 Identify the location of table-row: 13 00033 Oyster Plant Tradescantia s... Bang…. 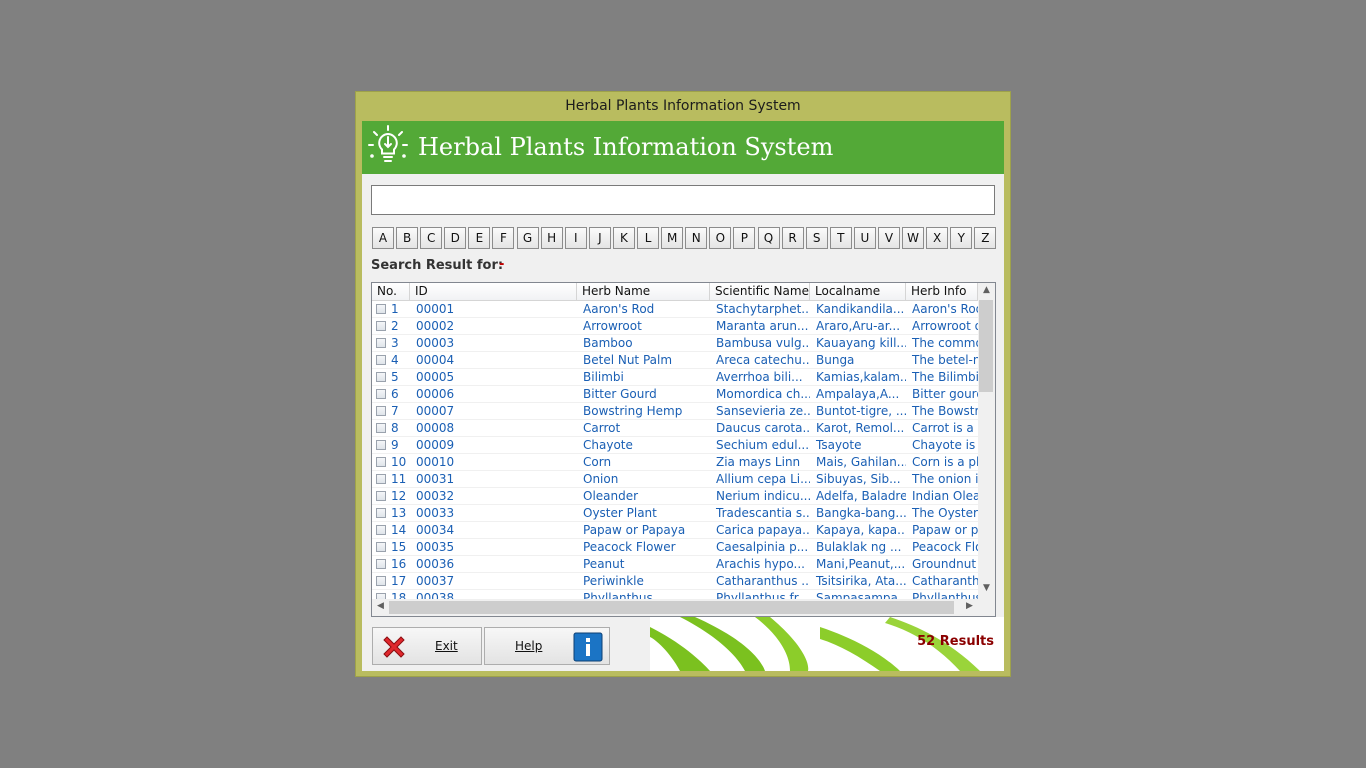
(675, 513).